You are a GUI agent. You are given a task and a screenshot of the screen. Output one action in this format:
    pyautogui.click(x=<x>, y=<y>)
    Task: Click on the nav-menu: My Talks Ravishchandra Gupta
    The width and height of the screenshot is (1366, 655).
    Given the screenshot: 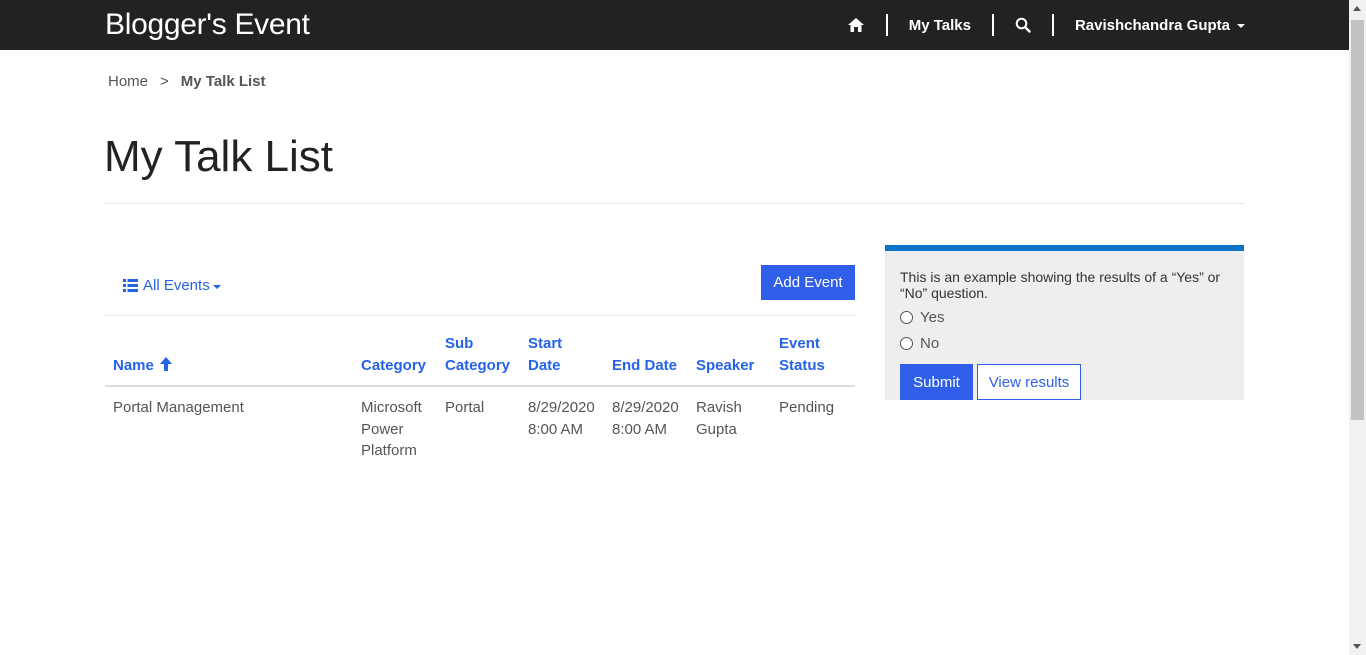 What is the action you would take?
    pyautogui.click(x=1046, y=25)
    